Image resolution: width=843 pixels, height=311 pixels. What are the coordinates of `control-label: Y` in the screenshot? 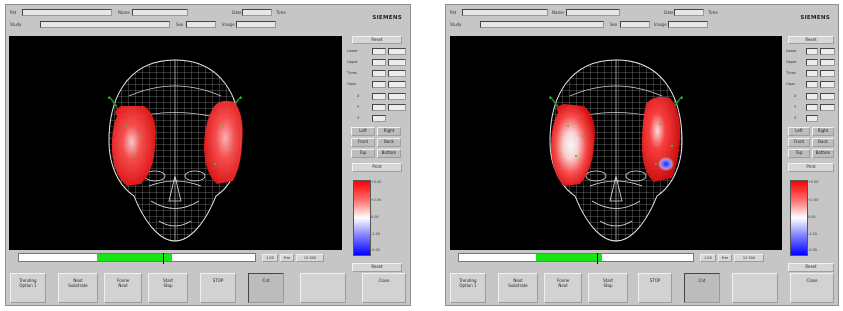 It's located at (358, 107).